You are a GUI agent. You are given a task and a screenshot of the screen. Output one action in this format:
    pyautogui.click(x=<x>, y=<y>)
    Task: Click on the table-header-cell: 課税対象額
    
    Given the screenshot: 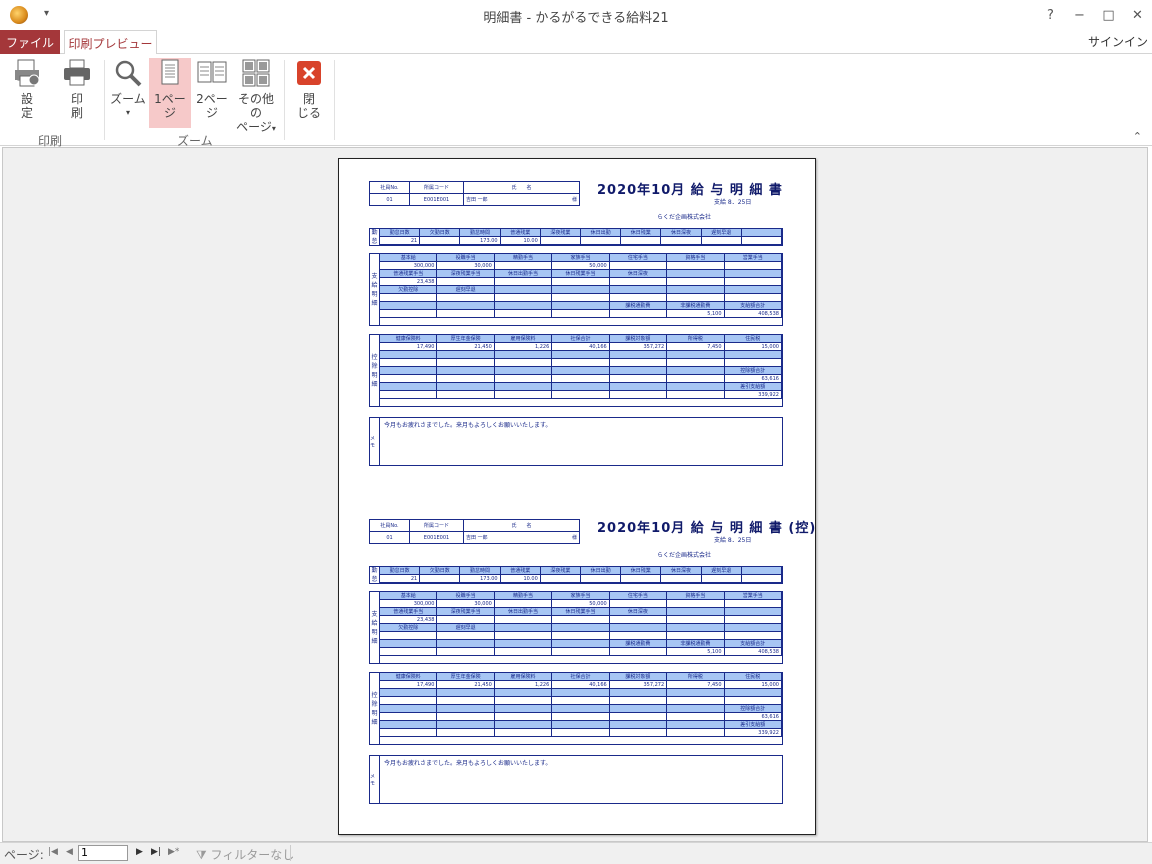 What is the action you would take?
    pyautogui.click(x=638, y=339)
    